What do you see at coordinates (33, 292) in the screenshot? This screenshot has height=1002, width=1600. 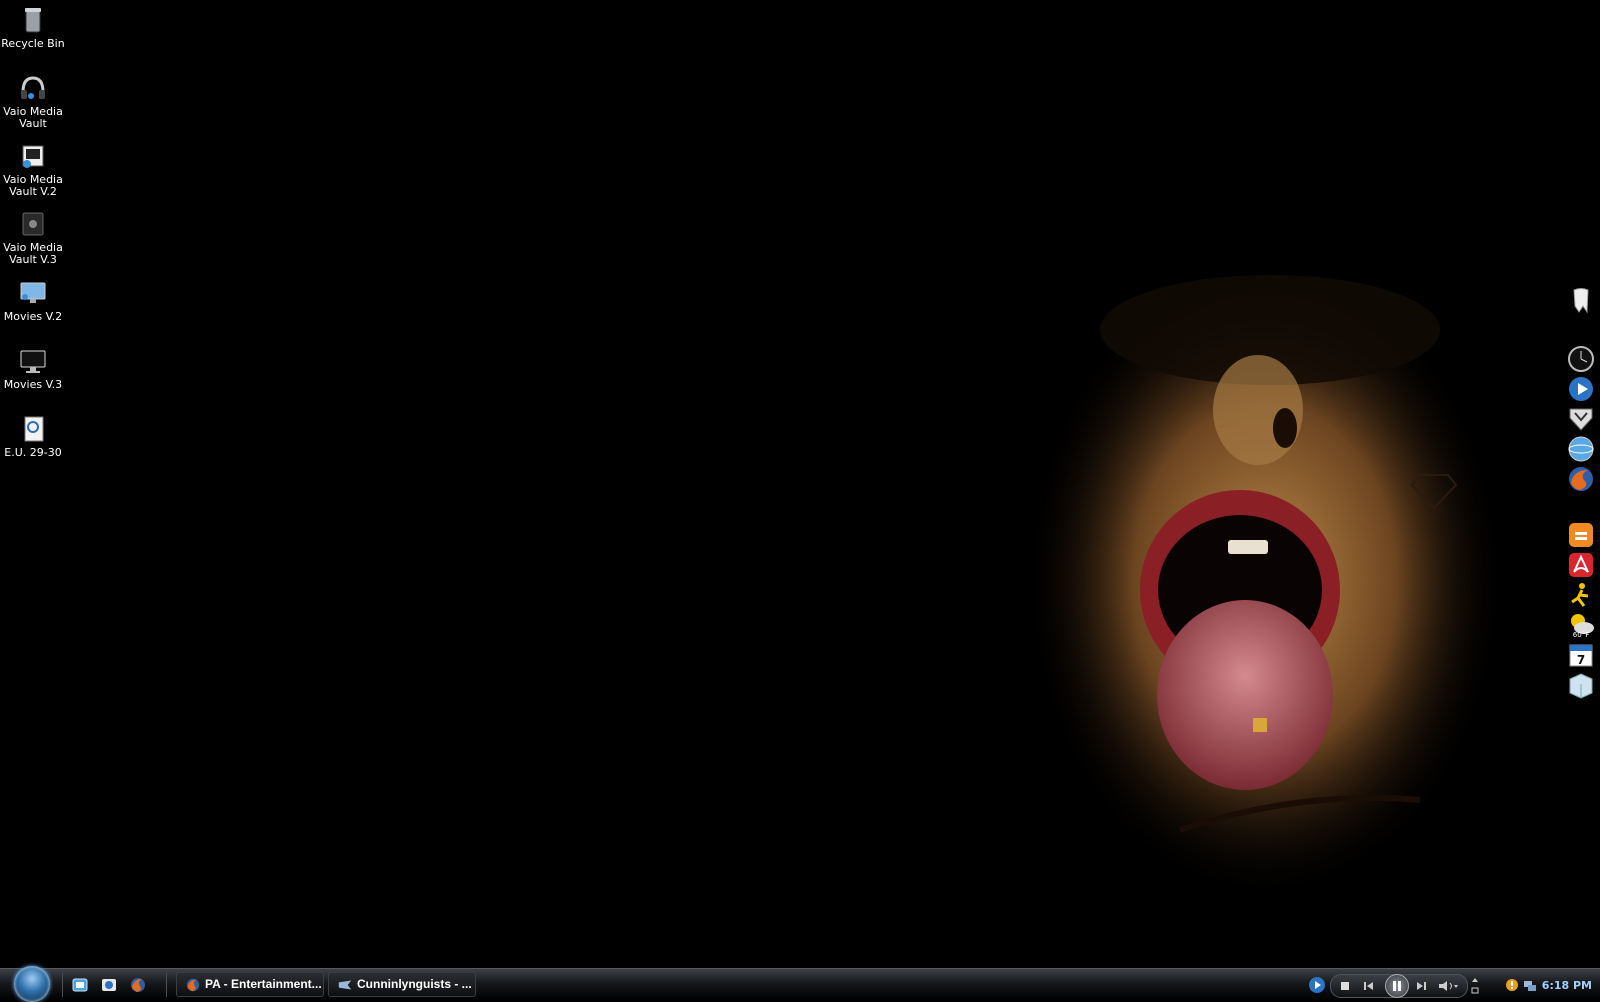 I see `monitor-icon` at bounding box center [33, 292].